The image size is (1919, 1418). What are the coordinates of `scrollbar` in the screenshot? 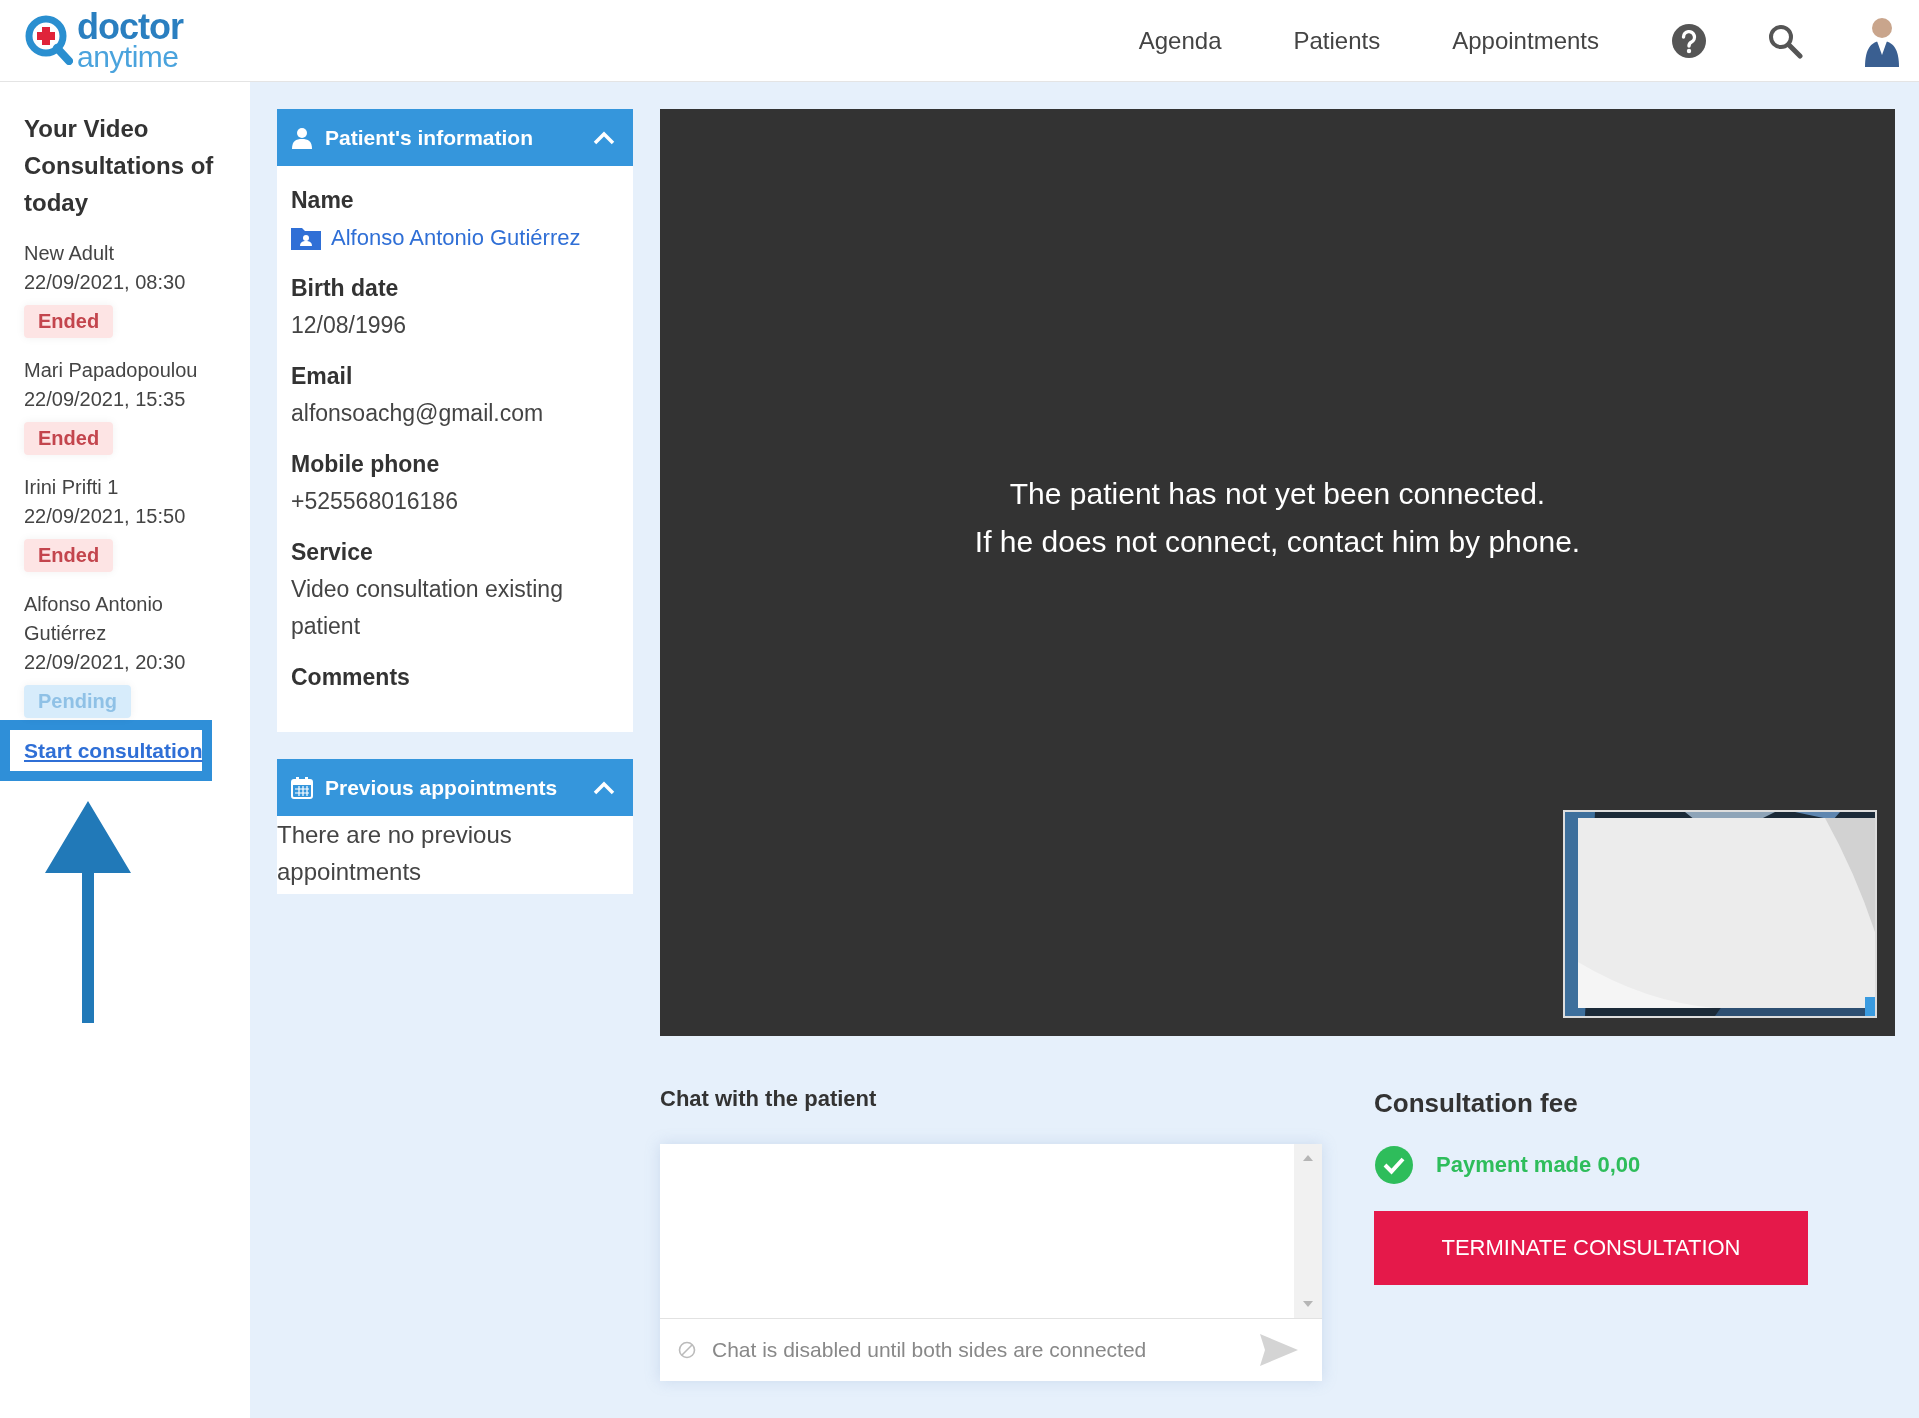 It's located at (1308, 1231).